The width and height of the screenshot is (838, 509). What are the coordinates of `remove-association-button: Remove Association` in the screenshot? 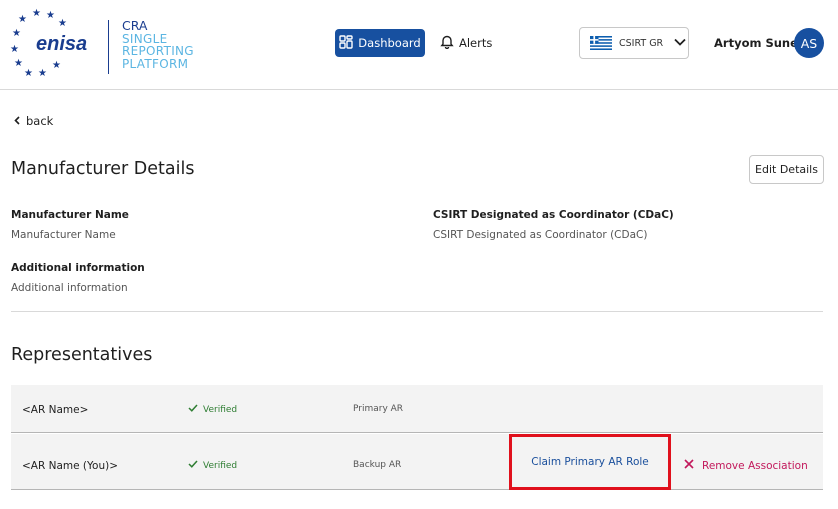 It's located at (746, 465).